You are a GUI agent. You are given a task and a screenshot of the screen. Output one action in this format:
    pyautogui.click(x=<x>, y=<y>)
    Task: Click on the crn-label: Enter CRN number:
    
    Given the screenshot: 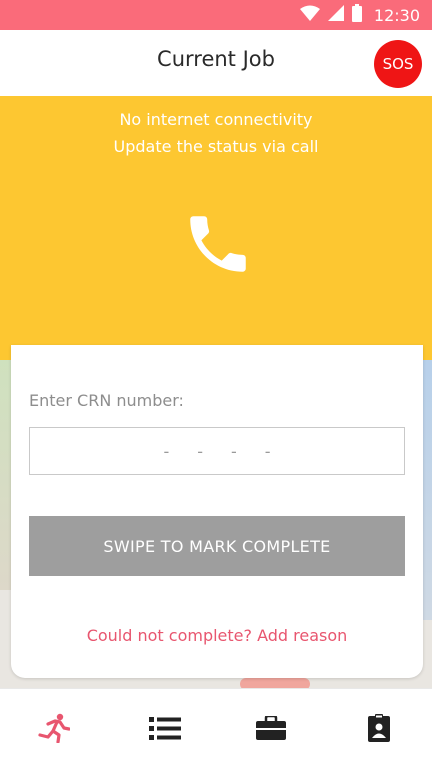 What is the action you would take?
    pyautogui.click(x=106, y=400)
    